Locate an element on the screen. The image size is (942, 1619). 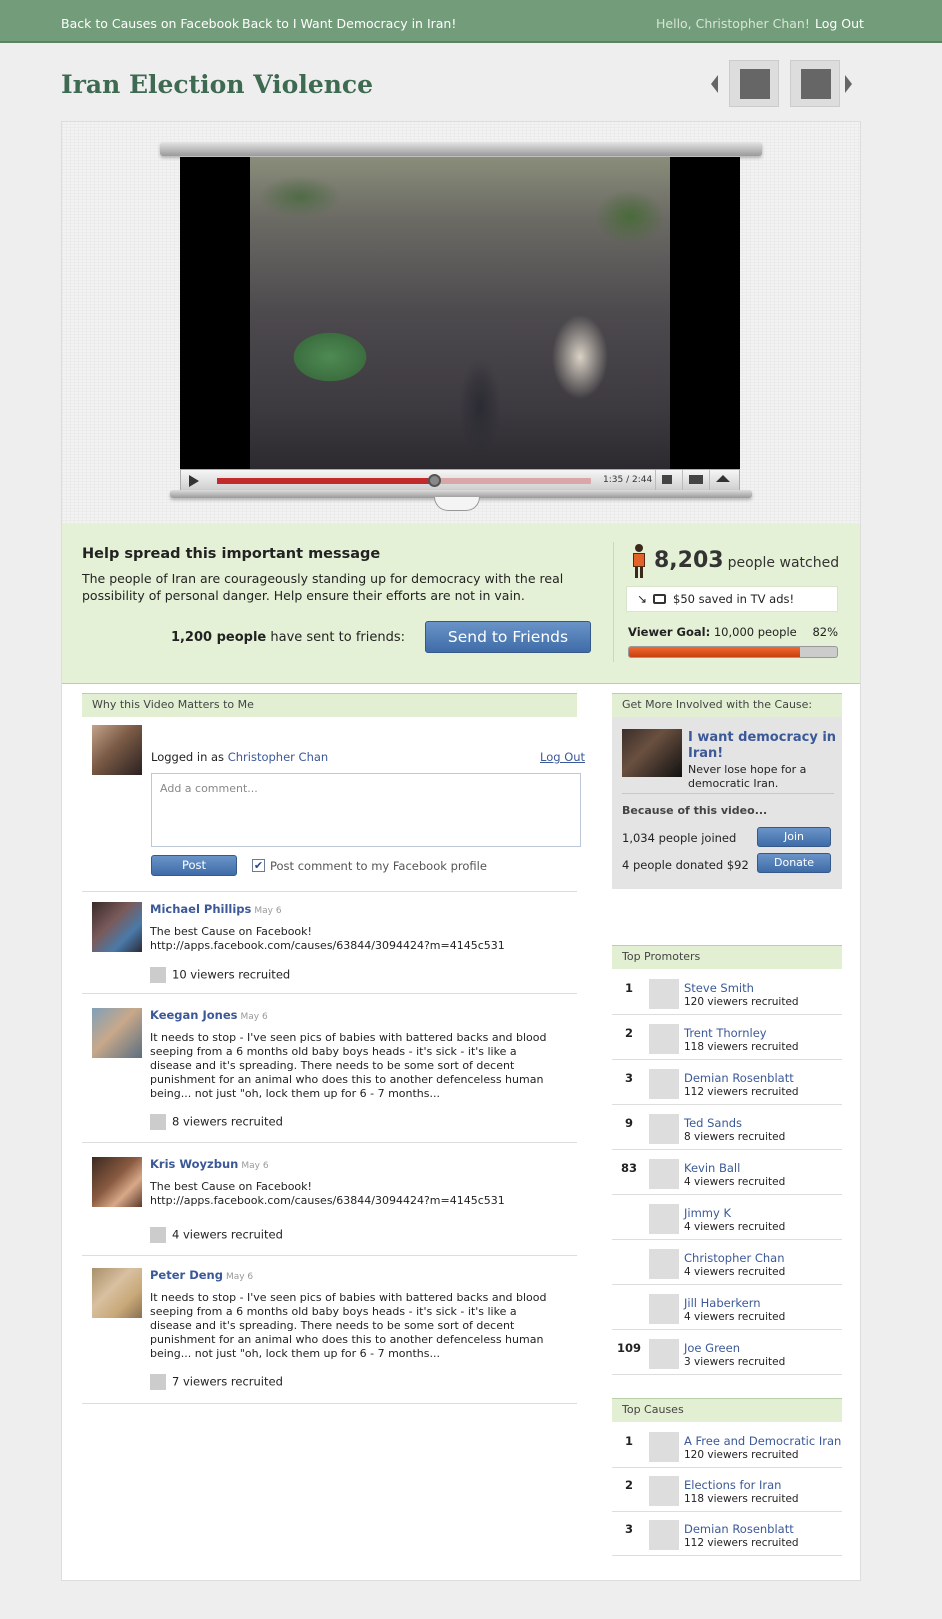
top_promoters-row: Christopher Chan 4 viewers recruited is located at coordinates (727, 1263).